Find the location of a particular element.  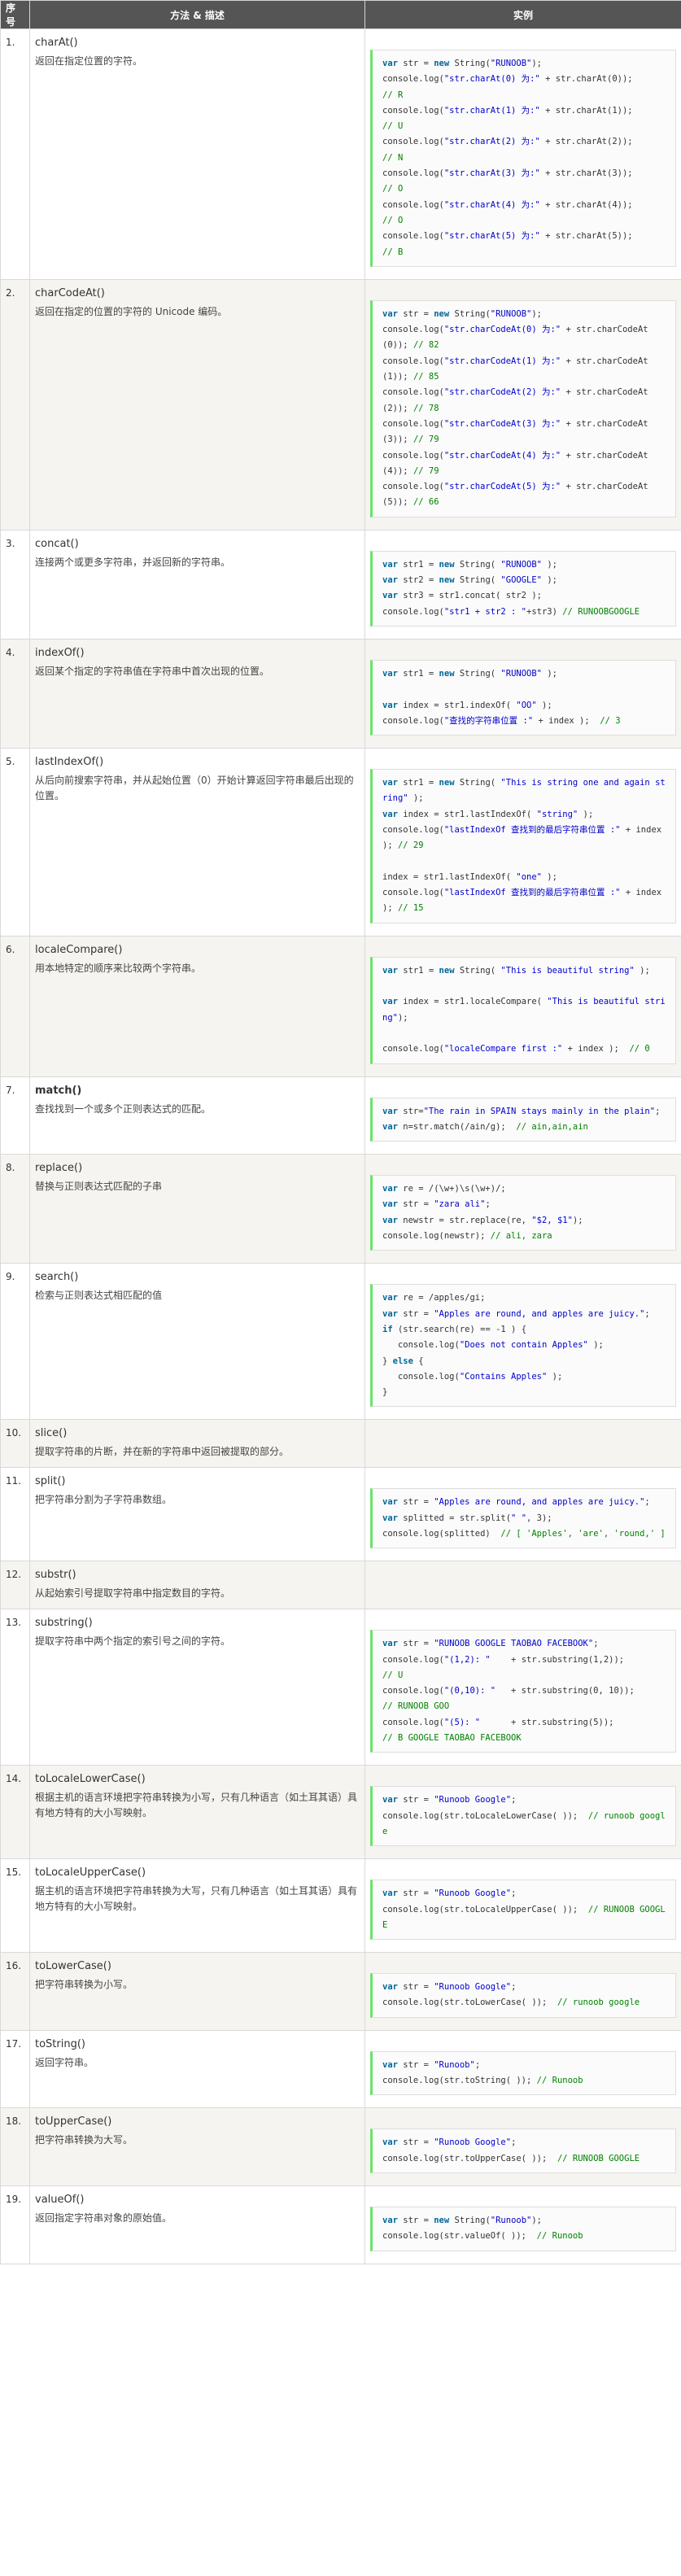

method-name: lastIndexOf() is located at coordinates (69, 762).